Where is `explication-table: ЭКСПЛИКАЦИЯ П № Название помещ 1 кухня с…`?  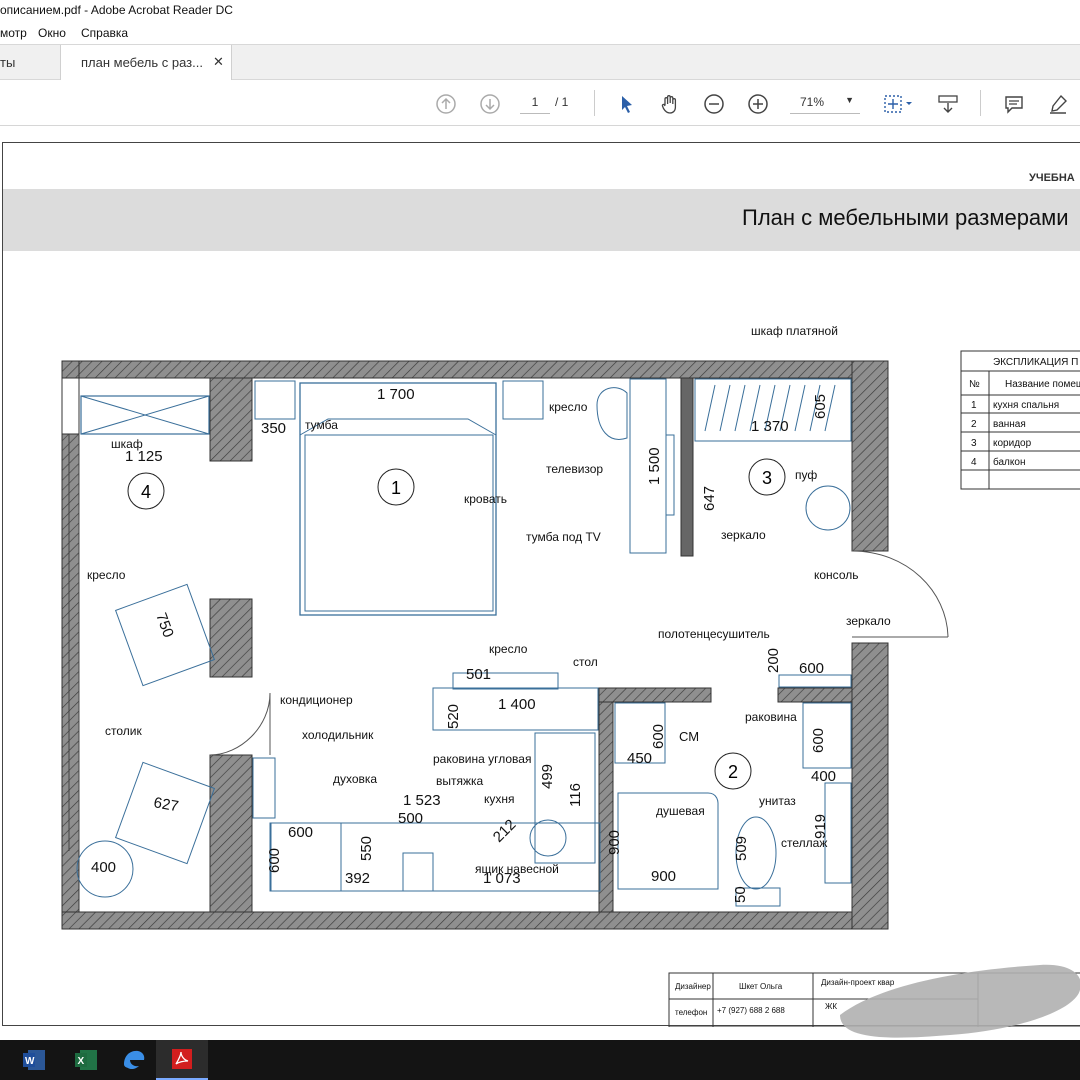 explication-table: ЭКСПЛИКАЦИЯ П № Название помещ 1 кухня с… is located at coordinates (1020, 420).